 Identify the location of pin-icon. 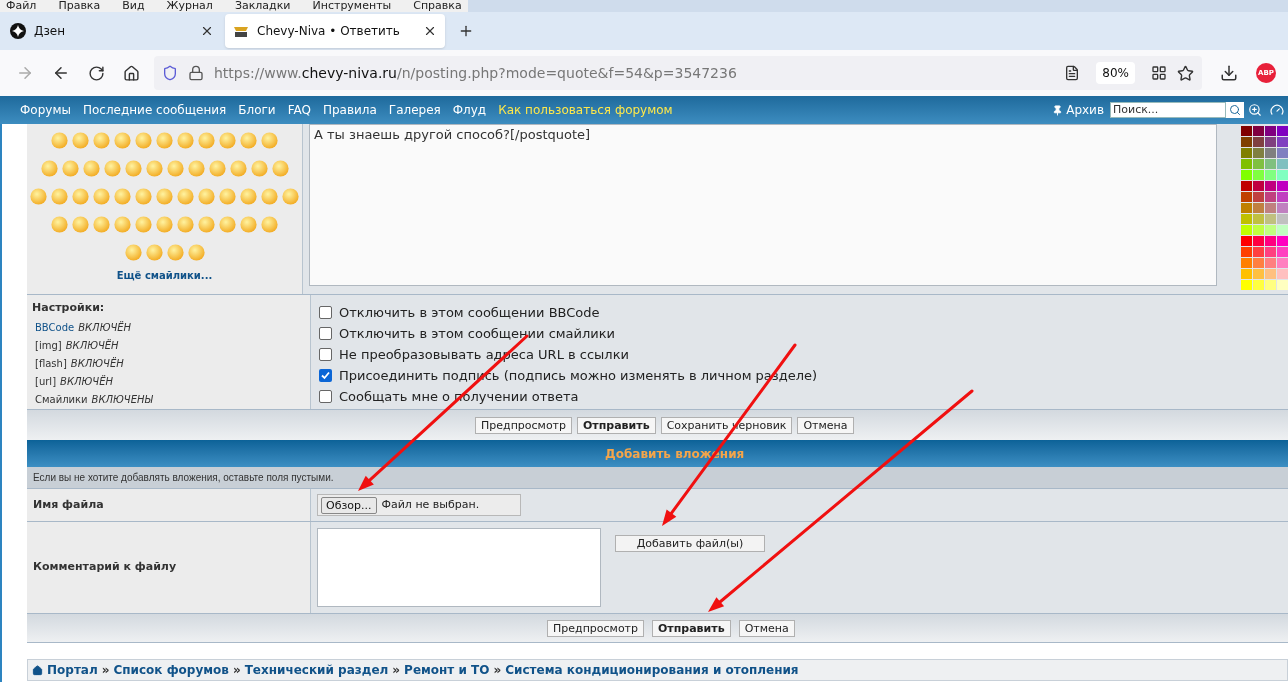
(1058, 110).